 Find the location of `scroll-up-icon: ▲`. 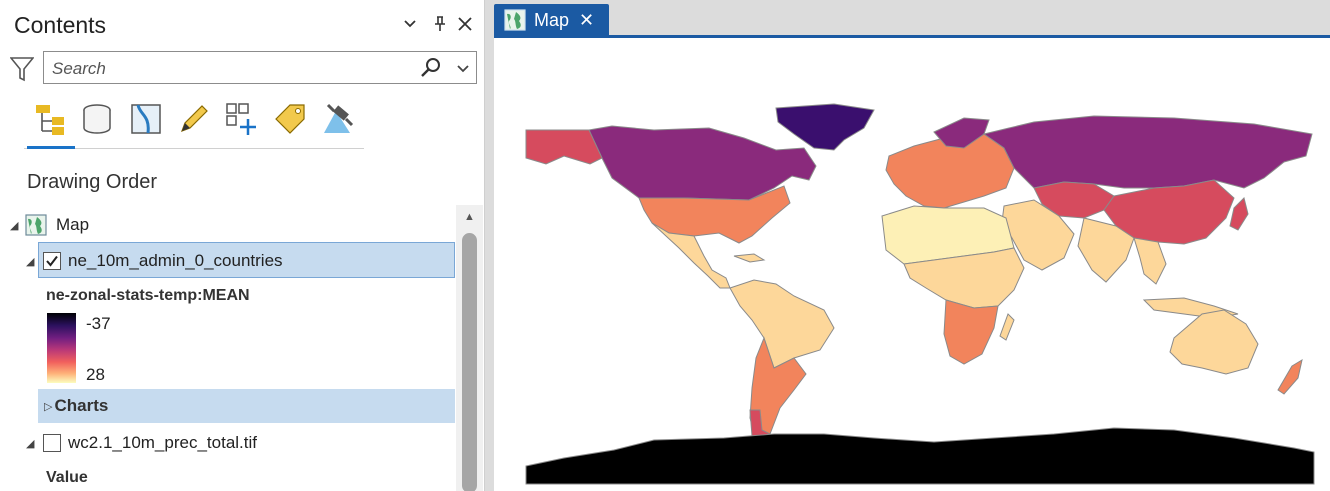

scroll-up-icon: ▲ is located at coordinates (469, 217).